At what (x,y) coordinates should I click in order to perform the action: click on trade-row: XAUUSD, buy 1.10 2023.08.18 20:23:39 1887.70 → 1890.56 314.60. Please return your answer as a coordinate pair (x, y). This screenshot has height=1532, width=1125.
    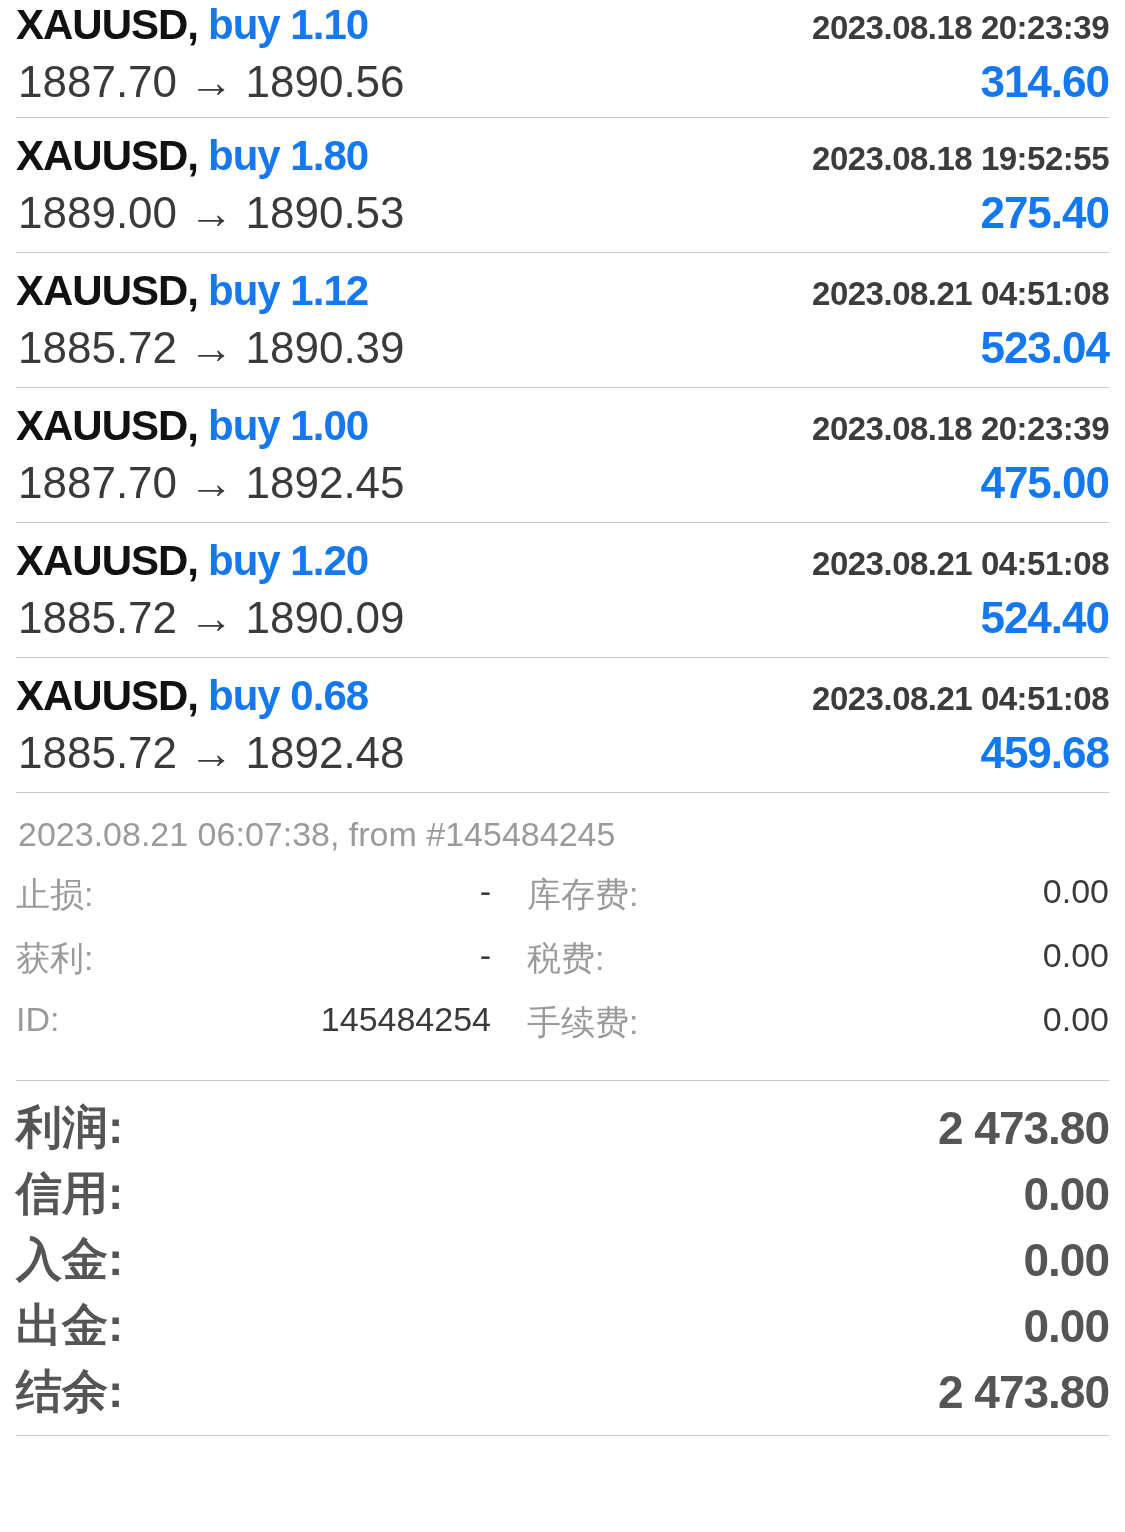
    Looking at the image, I should click on (562, 59).